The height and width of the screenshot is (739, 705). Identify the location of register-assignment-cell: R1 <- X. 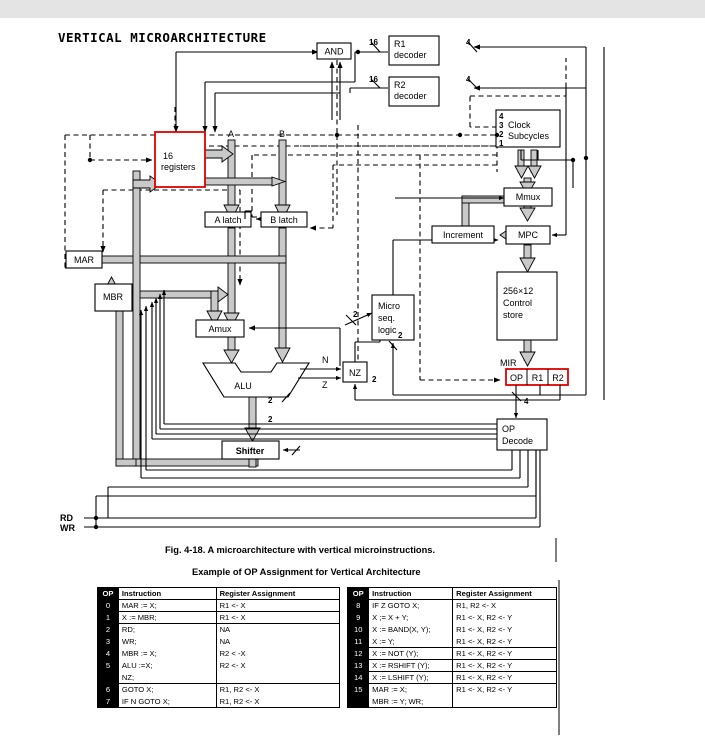
(278, 605).